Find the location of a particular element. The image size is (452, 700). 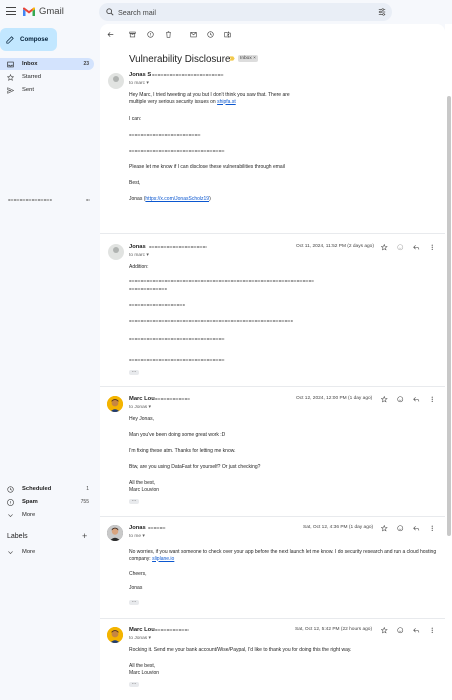

shipfast-link: shipfa.st is located at coordinates (226, 102).